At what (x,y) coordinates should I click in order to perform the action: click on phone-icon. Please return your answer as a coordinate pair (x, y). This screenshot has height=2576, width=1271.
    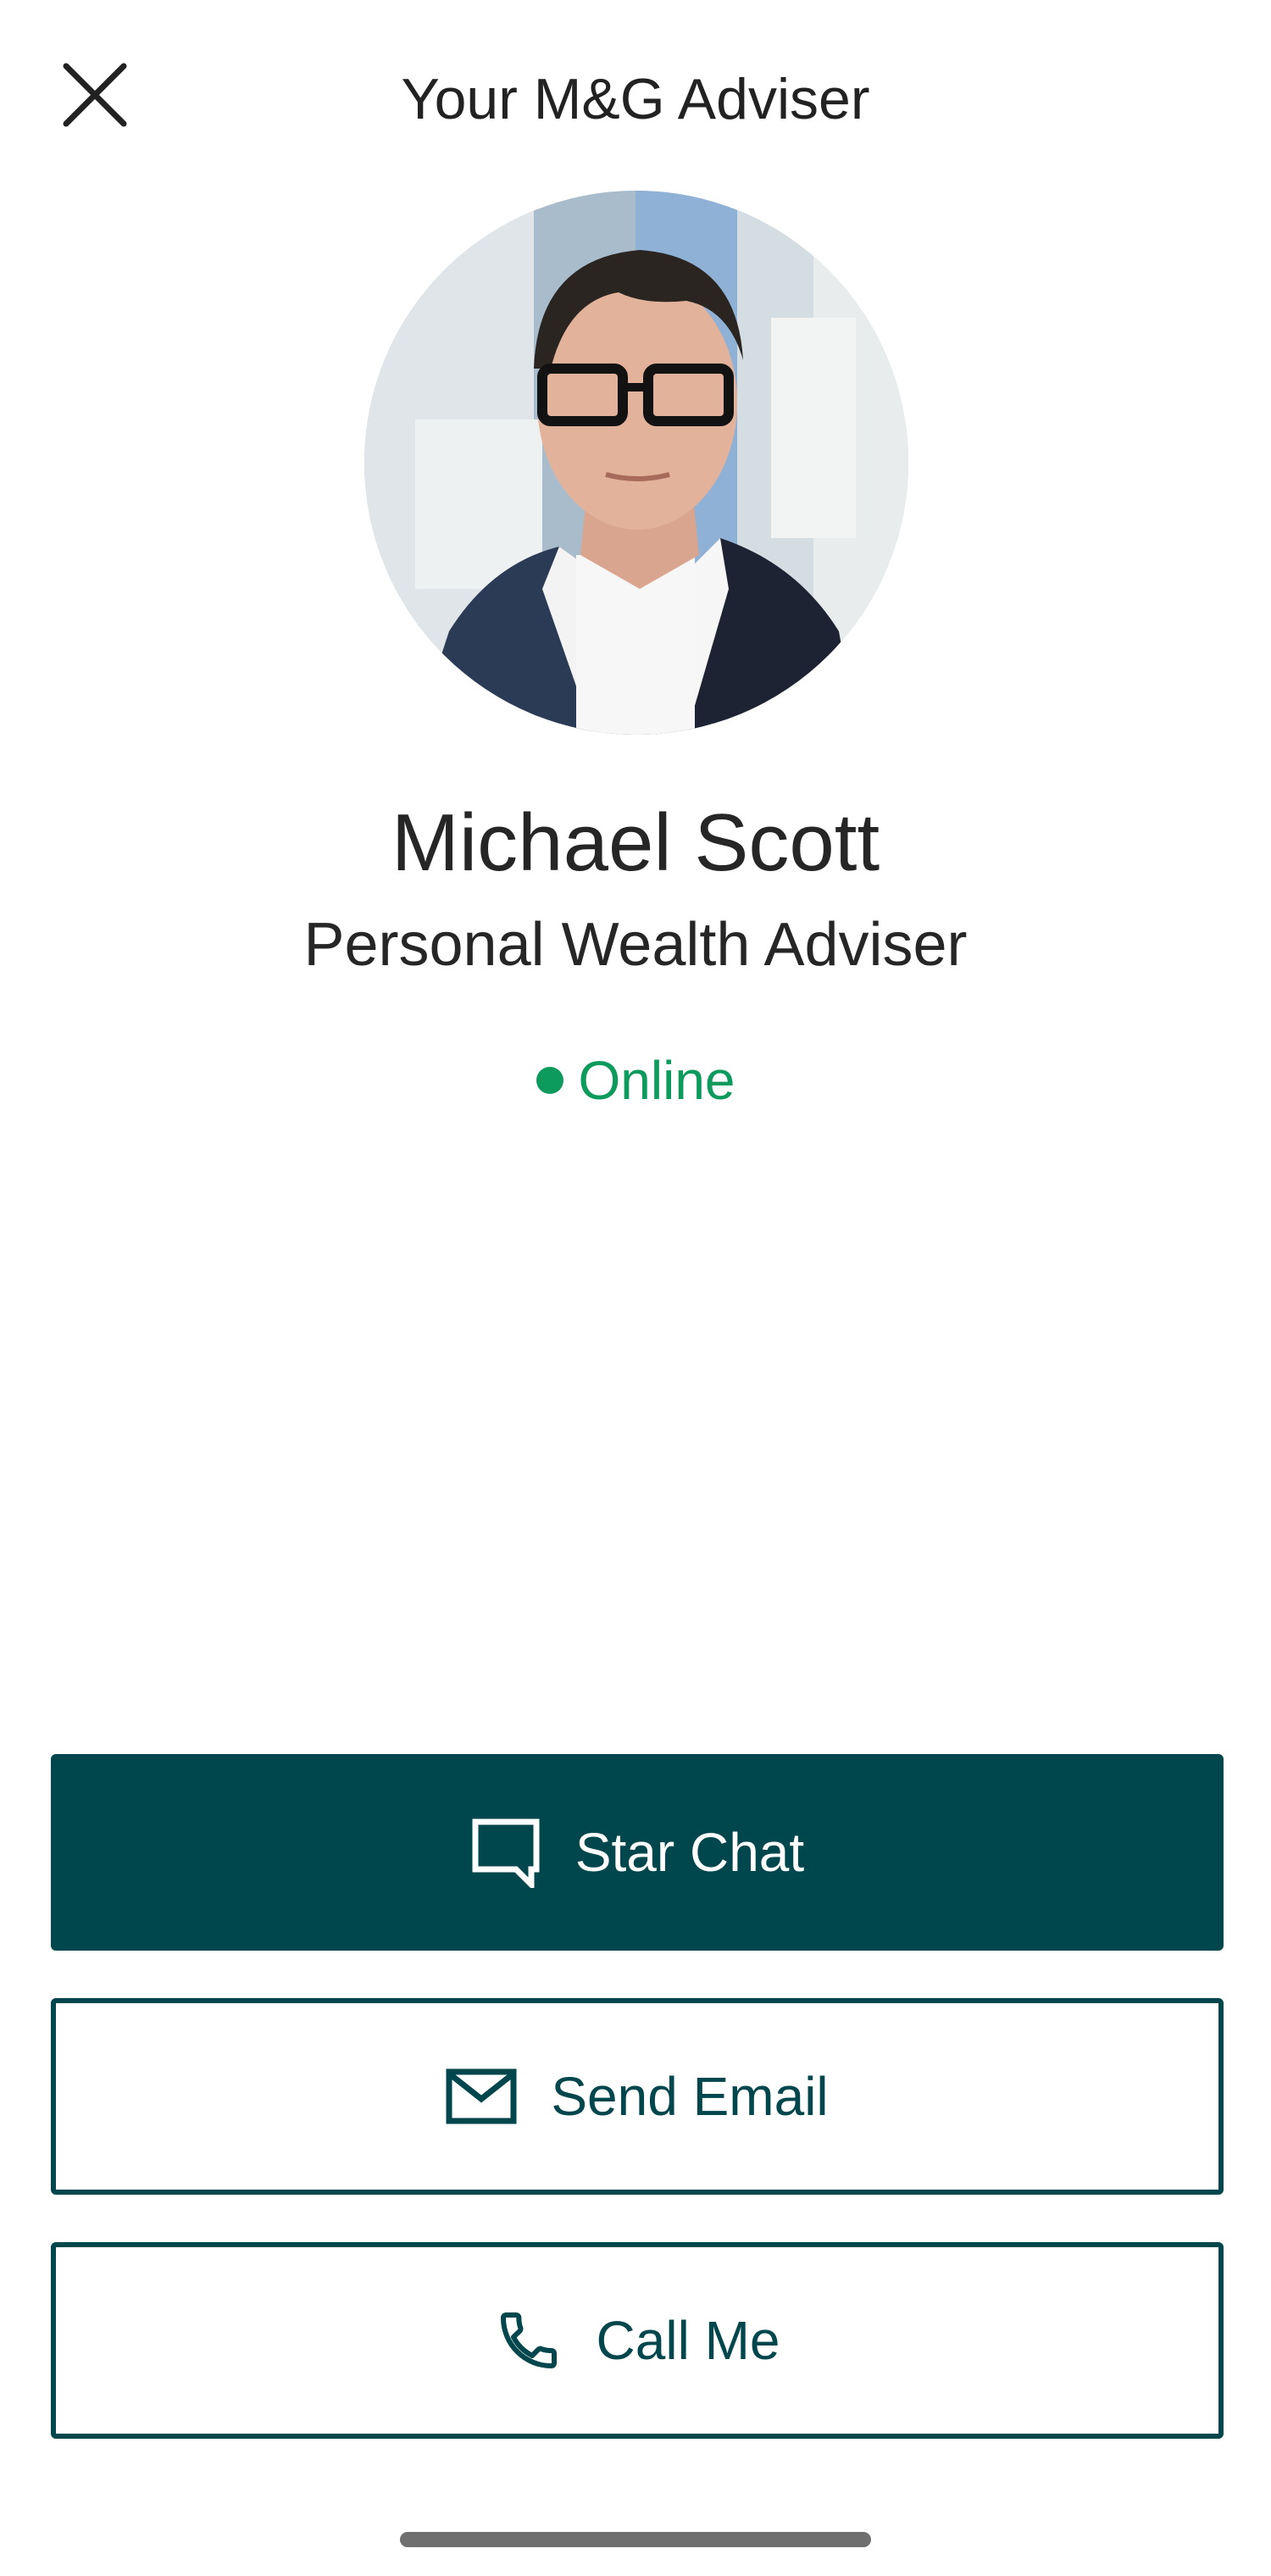
    Looking at the image, I should click on (529, 2340).